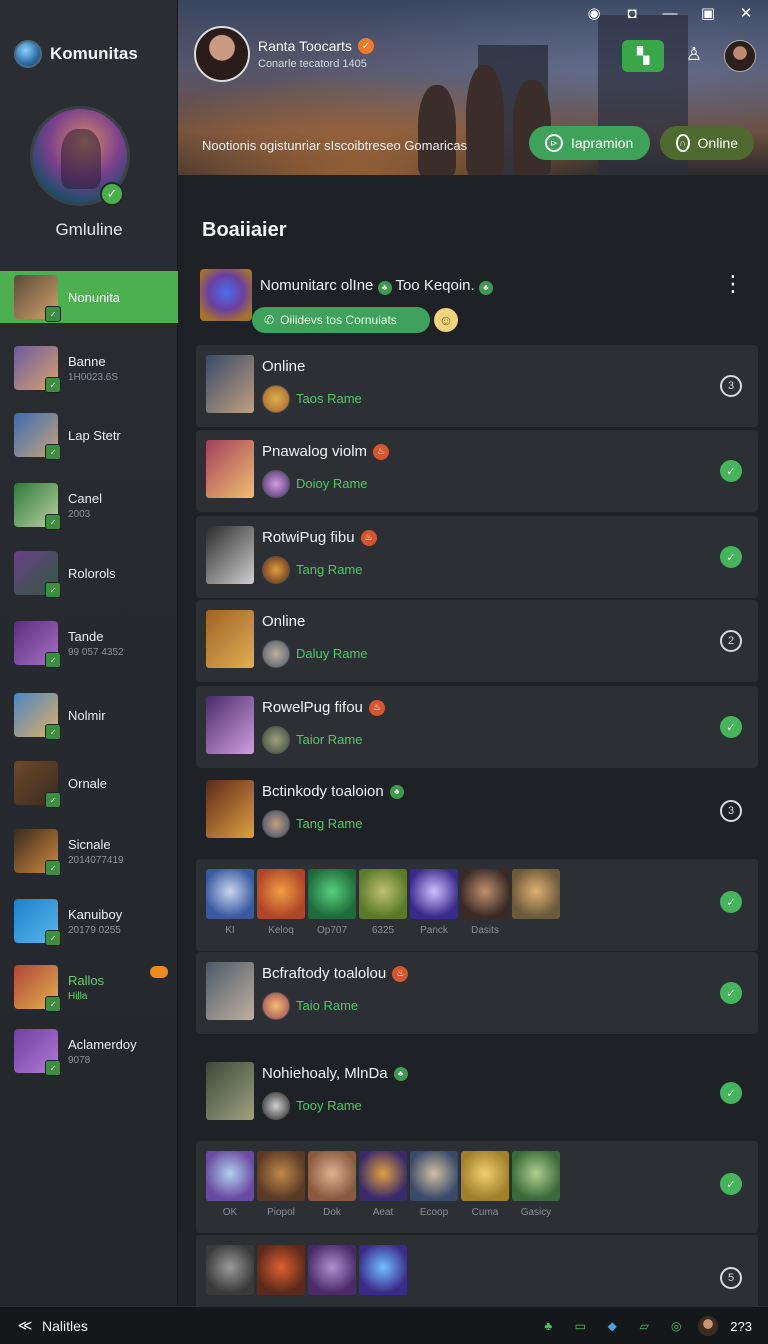 This screenshot has width=768, height=1344. Describe the element at coordinates (312, 64) in the screenshot. I see `user-subtitle: Conarle tecatord 1405` at that location.